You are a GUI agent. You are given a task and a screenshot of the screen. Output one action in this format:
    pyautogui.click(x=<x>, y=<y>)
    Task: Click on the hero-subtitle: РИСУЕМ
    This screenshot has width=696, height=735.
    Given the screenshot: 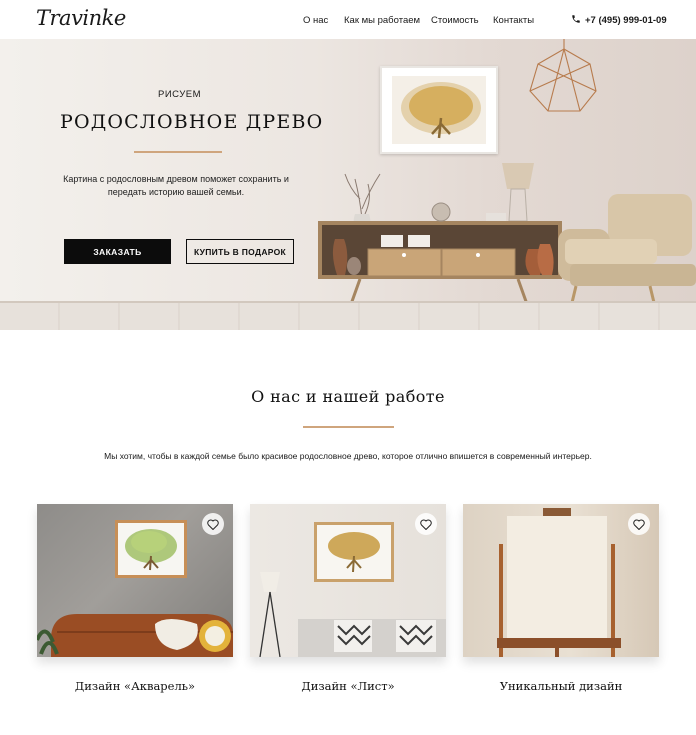 What is the action you would take?
    pyautogui.click(x=179, y=94)
    